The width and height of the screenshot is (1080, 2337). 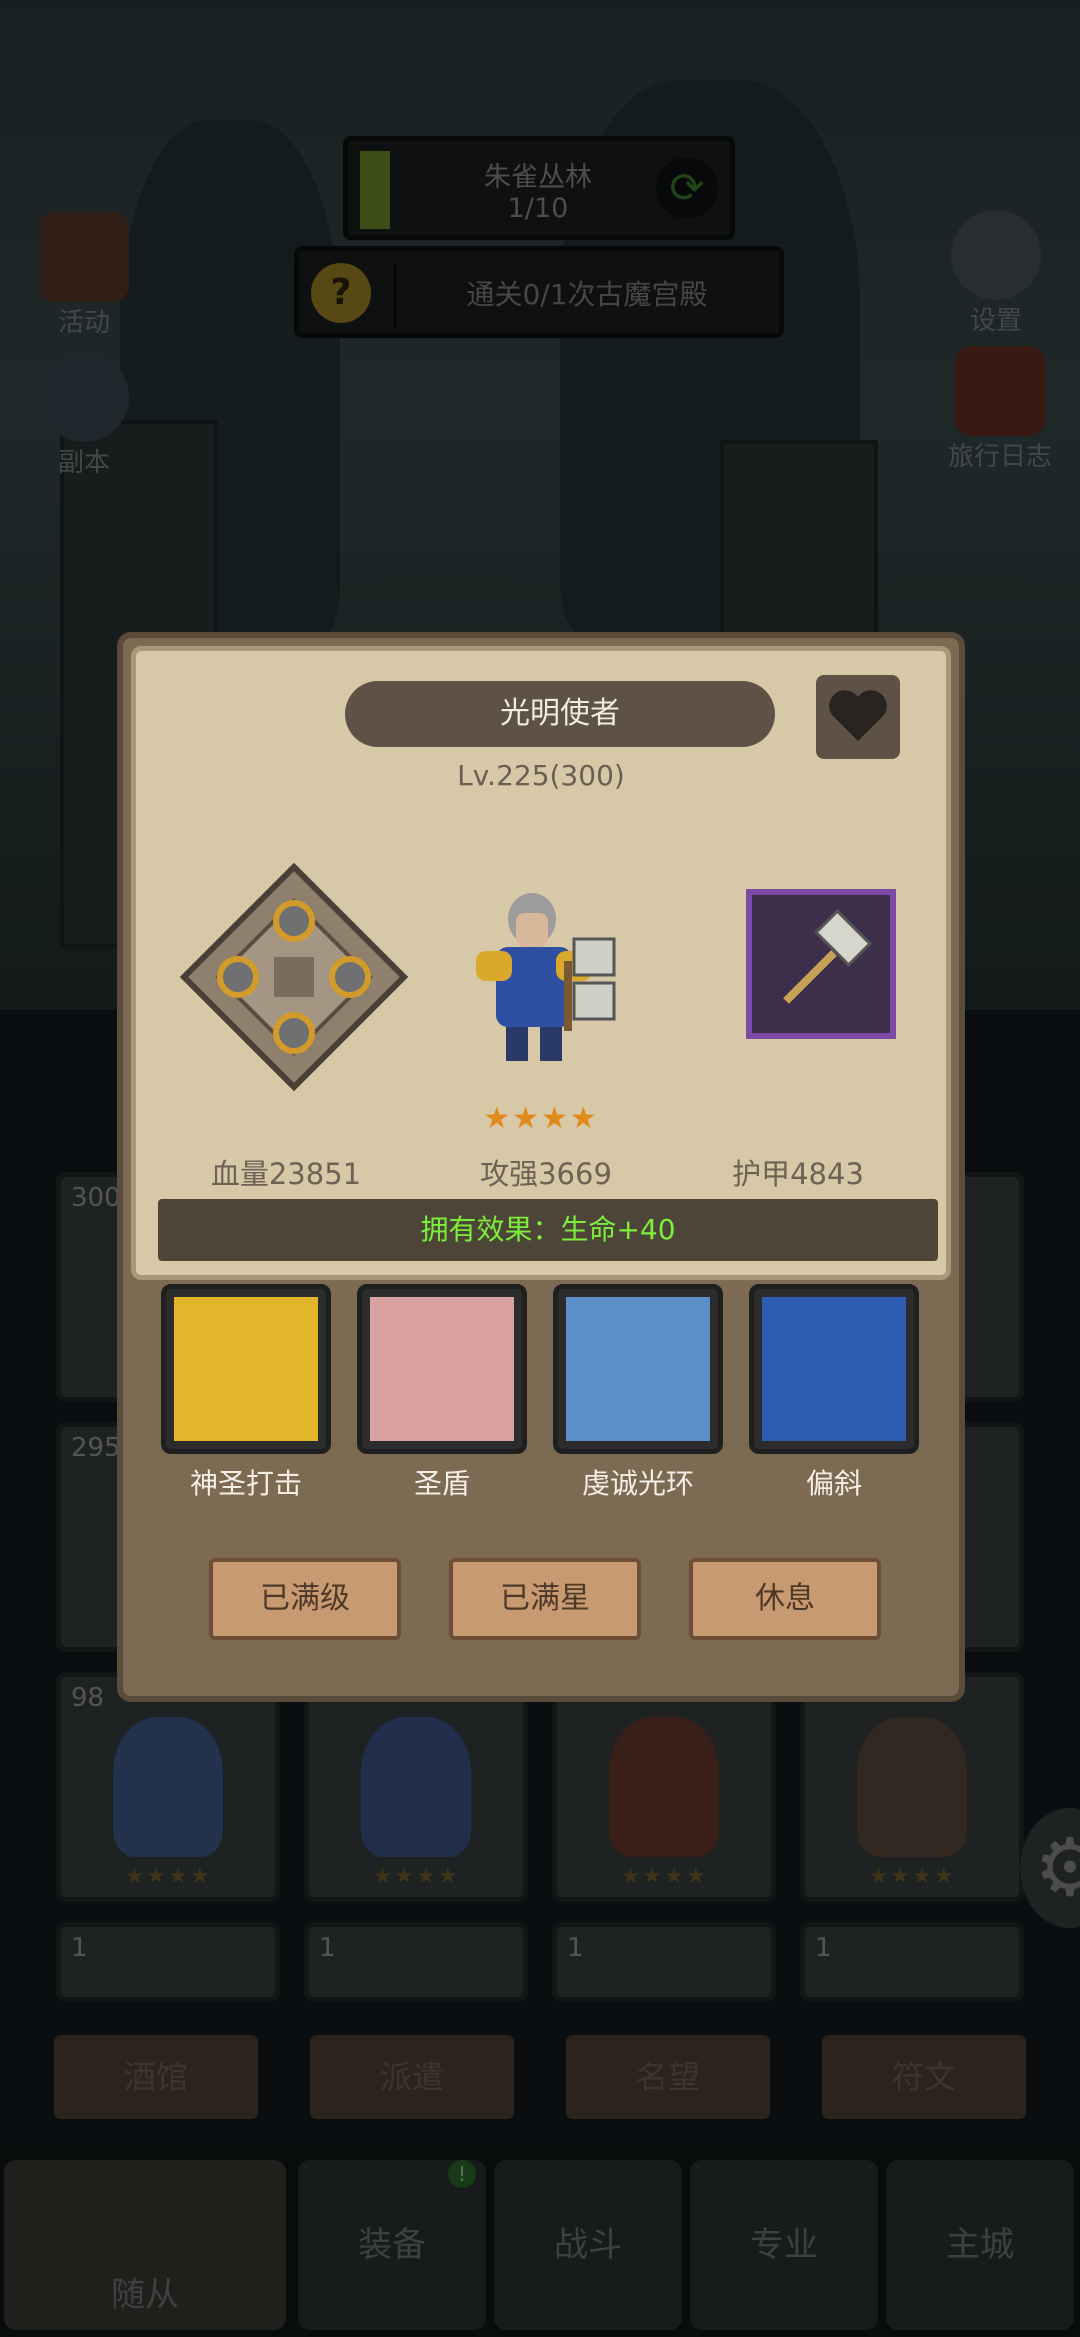 I want to click on owned-effect: 拥有效果：生命+40, so click(x=548, y=1230).